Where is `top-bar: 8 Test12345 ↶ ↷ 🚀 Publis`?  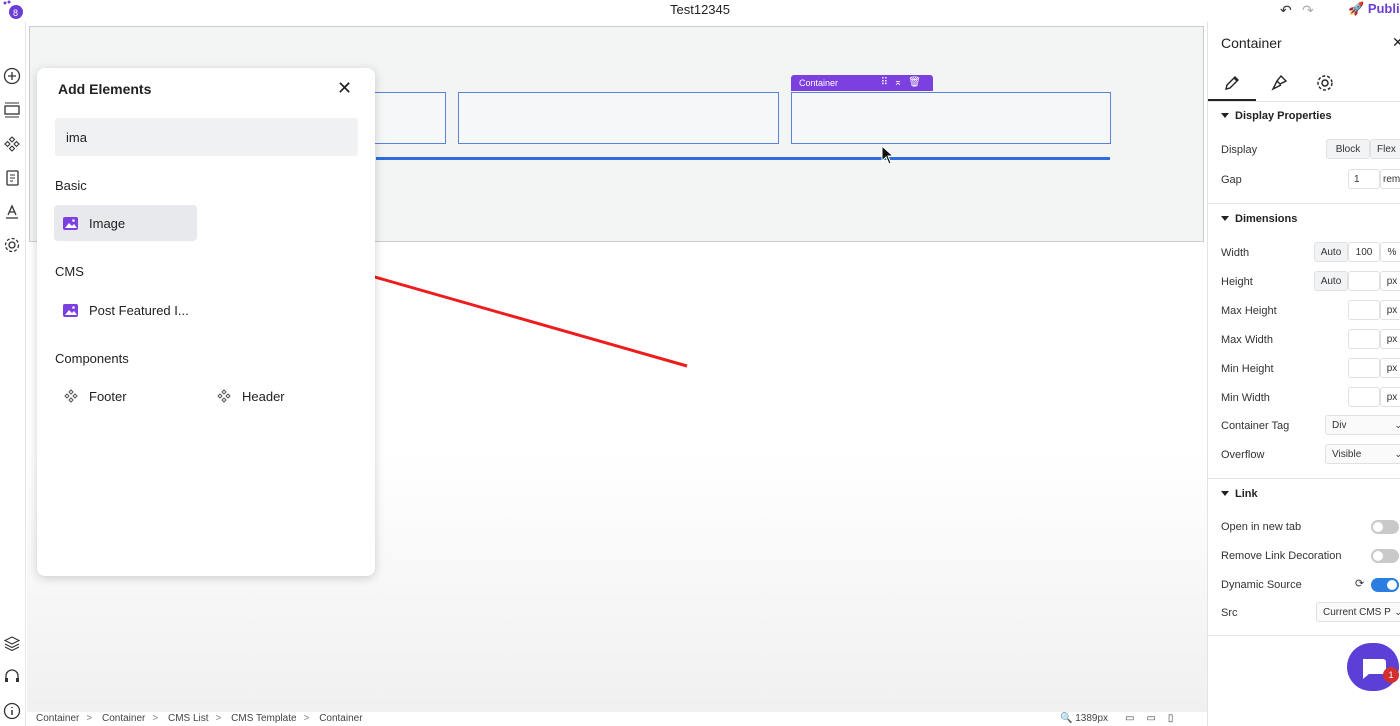 top-bar: 8 Test12345 ↶ ↷ 🚀 Publis is located at coordinates (700, 11).